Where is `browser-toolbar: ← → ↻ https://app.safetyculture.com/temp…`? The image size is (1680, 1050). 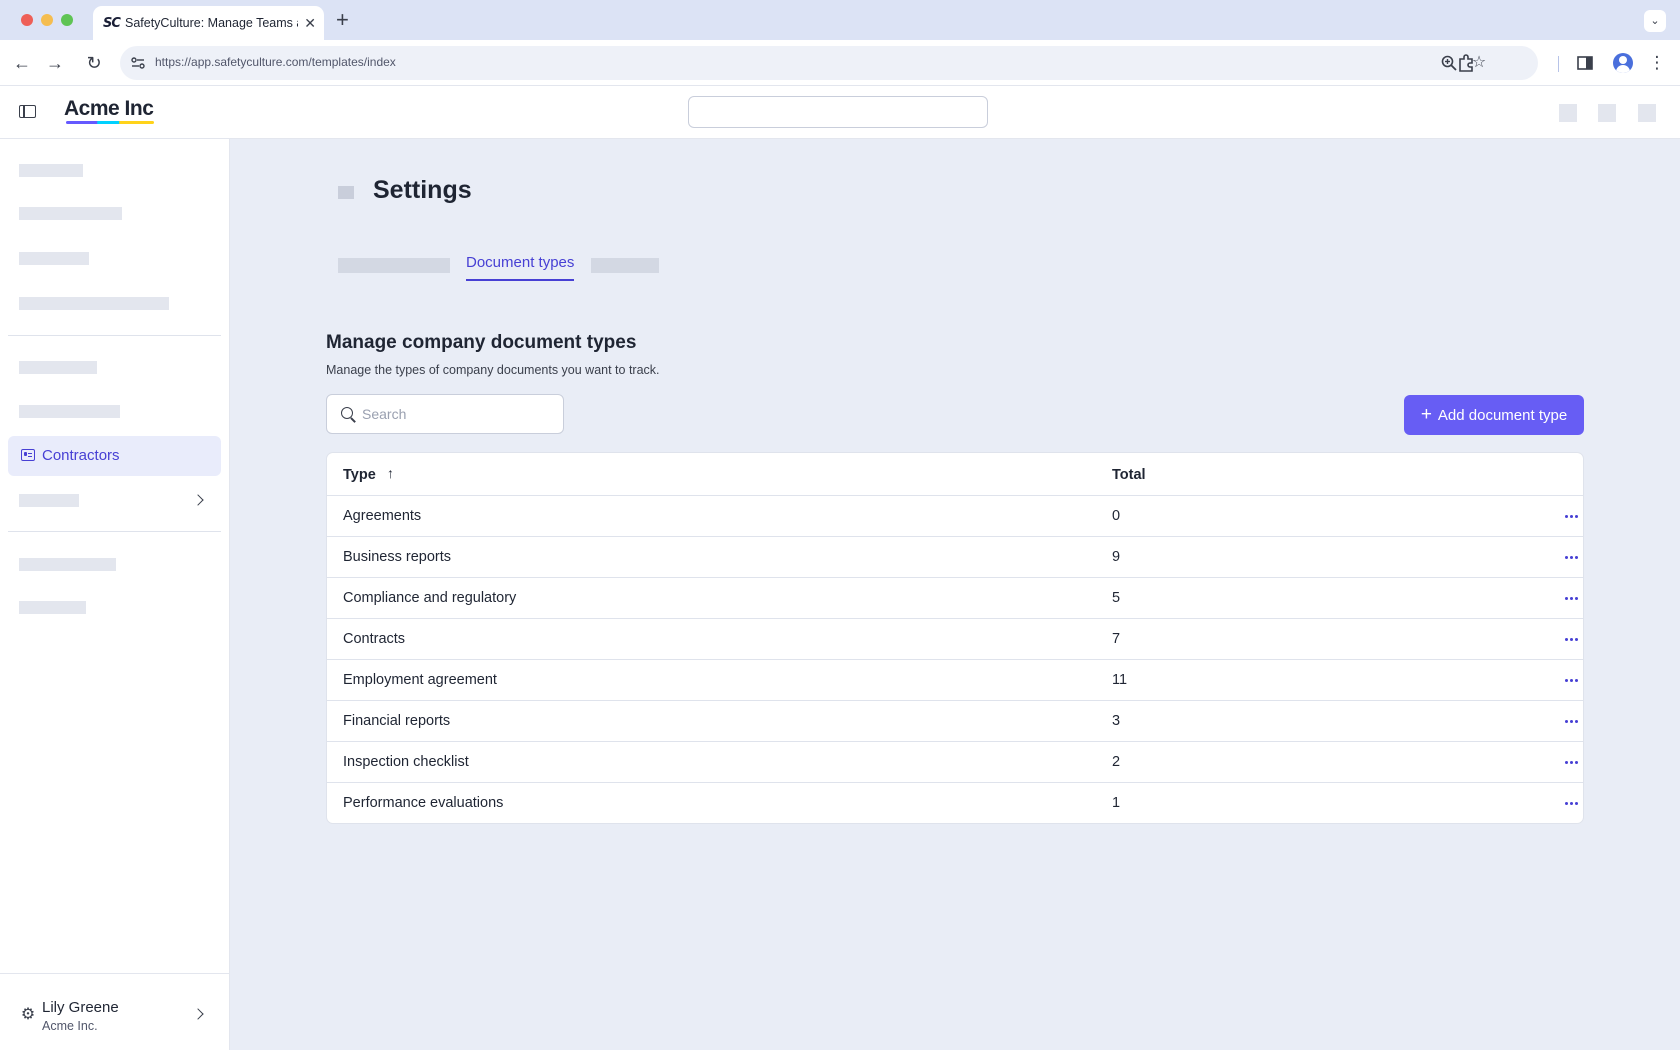 browser-toolbar: ← → ↻ https://app.safetyculture.com/temp… is located at coordinates (840, 63).